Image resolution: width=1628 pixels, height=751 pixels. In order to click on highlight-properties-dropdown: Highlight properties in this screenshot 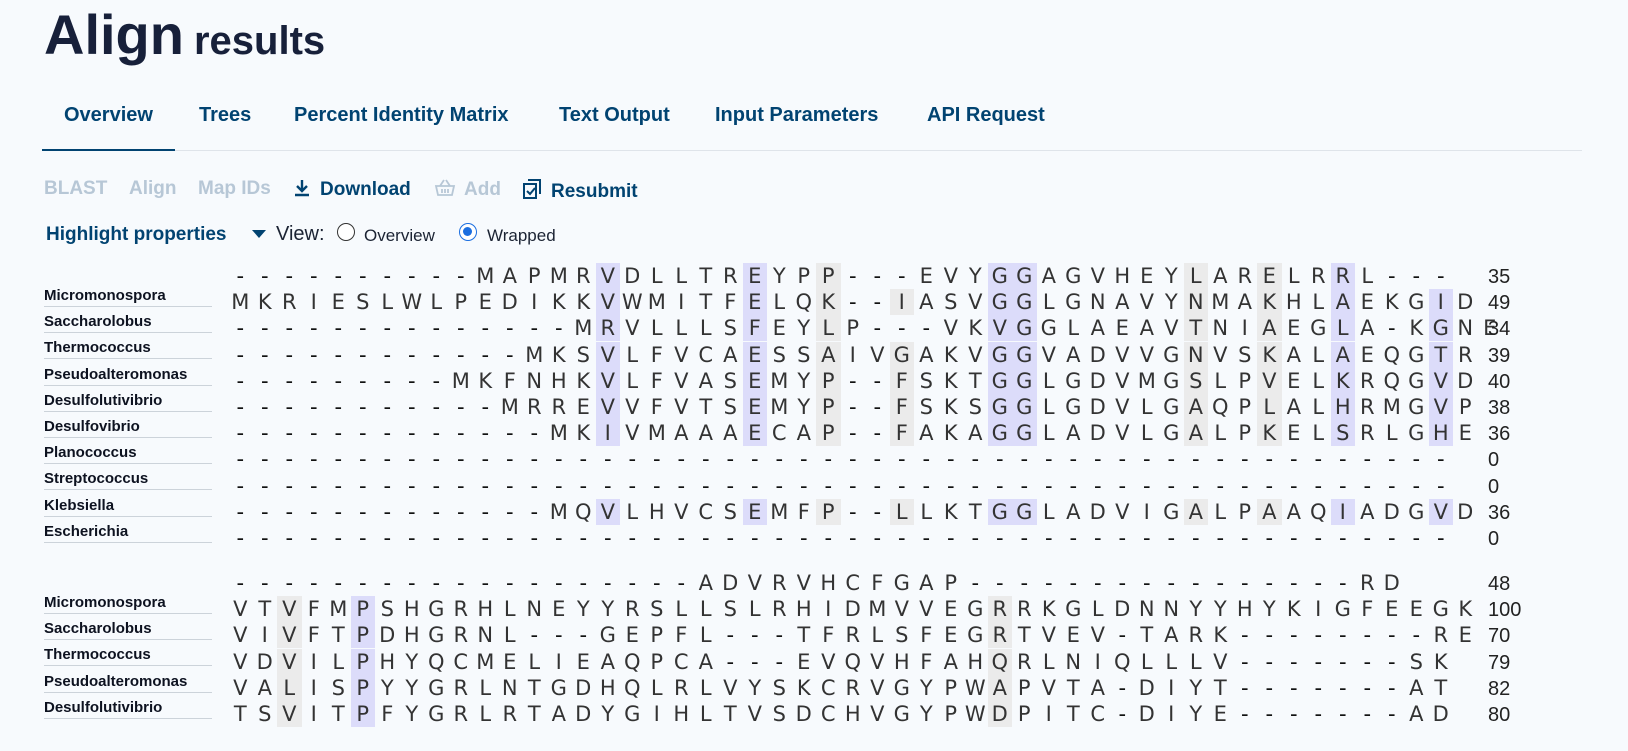, I will do `click(136, 235)`.